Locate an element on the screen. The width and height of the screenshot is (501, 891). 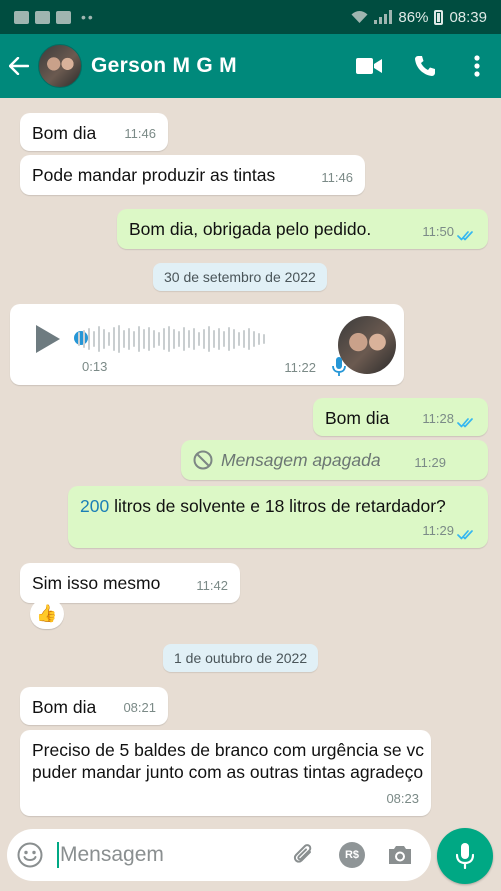
deleted-message: Mensagem apagada 11:29 is located at coordinates (334, 460).